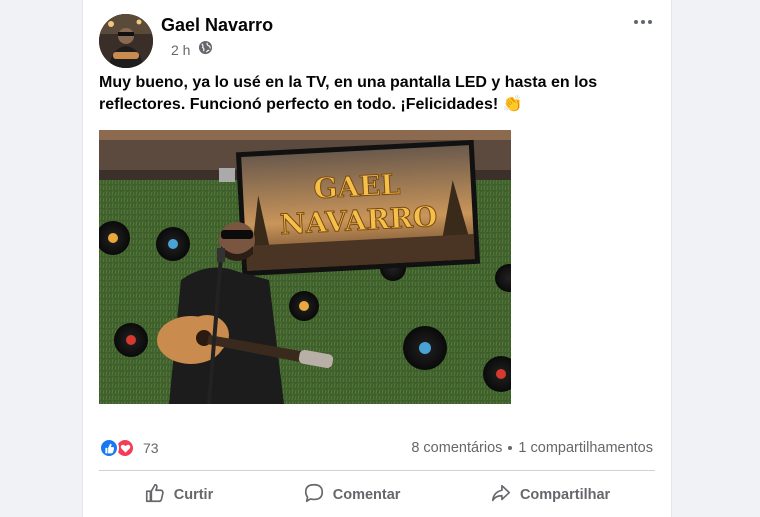  I want to click on engagement-stats: 8 comentários 1 compartilhamentos, so click(532, 448).